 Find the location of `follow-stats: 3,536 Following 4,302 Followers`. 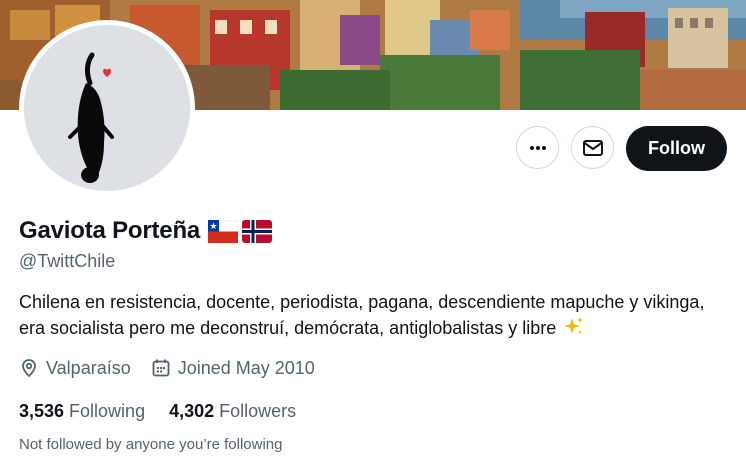

follow-stats: 3,536 Following 4,302 Followers is located at coordinates (169, 411).